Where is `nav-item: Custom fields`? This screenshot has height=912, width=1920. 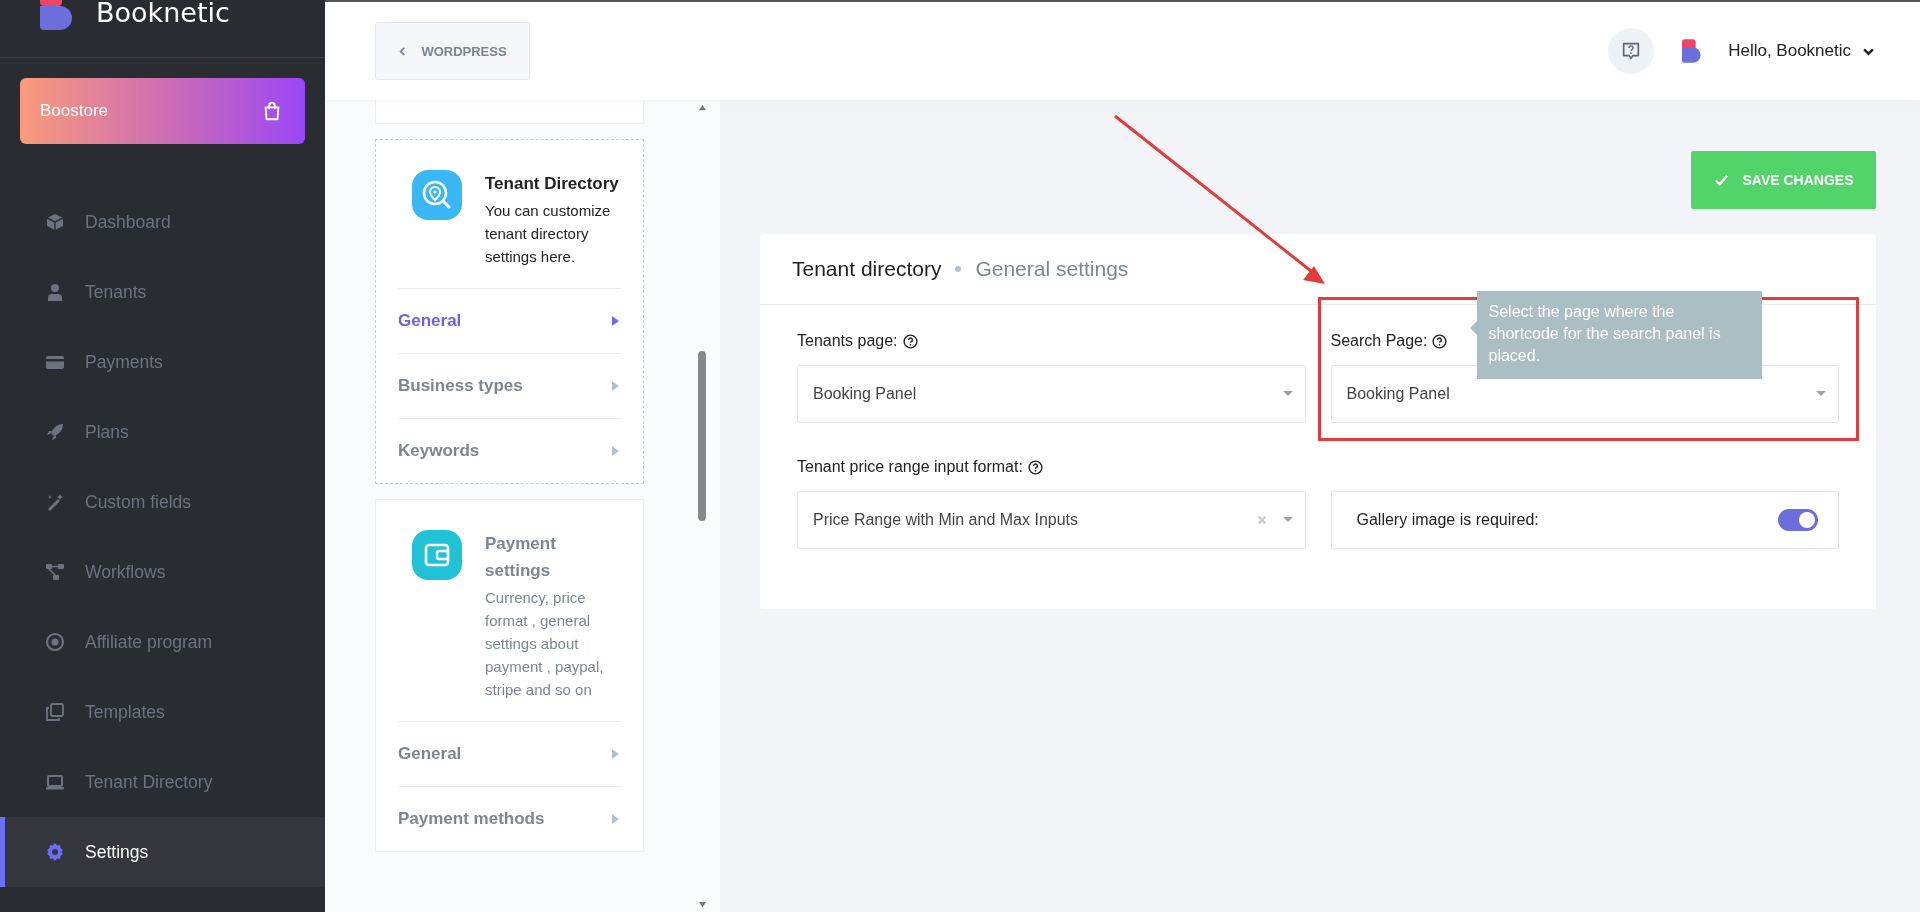 nav-item: Custom fields is located at coordinates (162, 502).